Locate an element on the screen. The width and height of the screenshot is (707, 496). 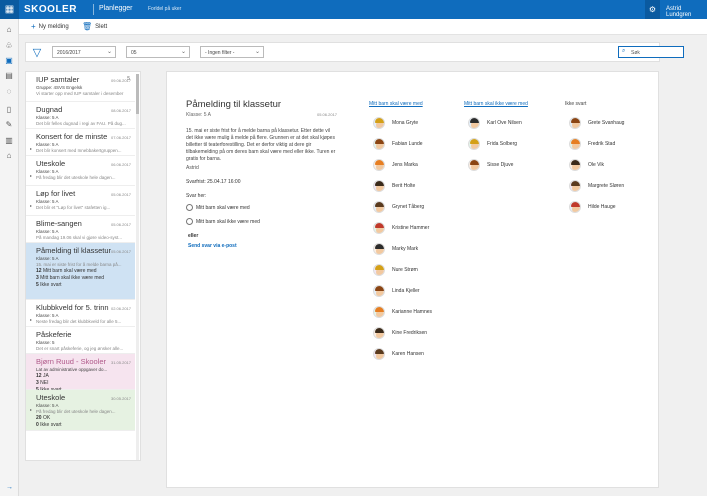
home-icon: ⌂ is located at coordinates (9, 29).